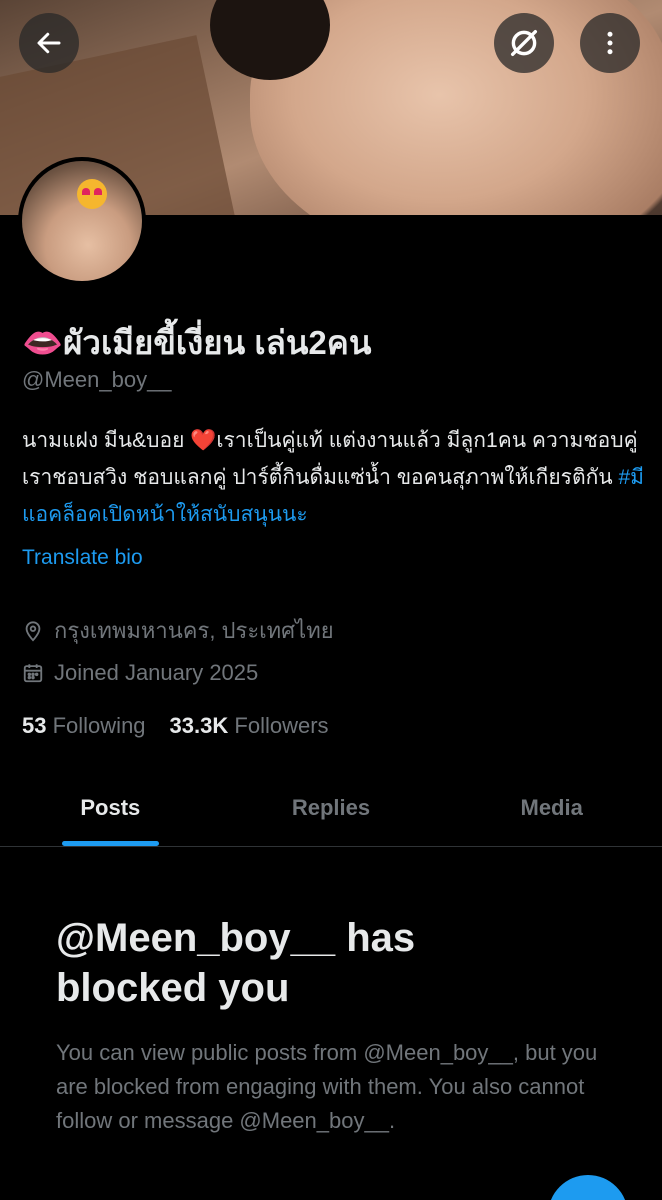 The width and height of the screenshot is (662, 1200). I want to click on arrow-left-icon, so click(49, 43).